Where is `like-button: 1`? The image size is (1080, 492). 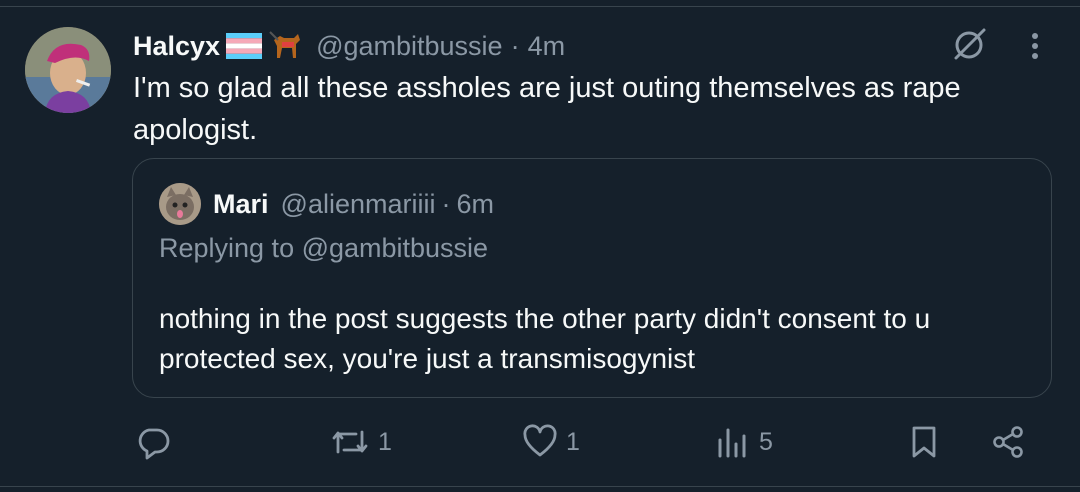
like-button: 1 is located at coordinates (551, 442).